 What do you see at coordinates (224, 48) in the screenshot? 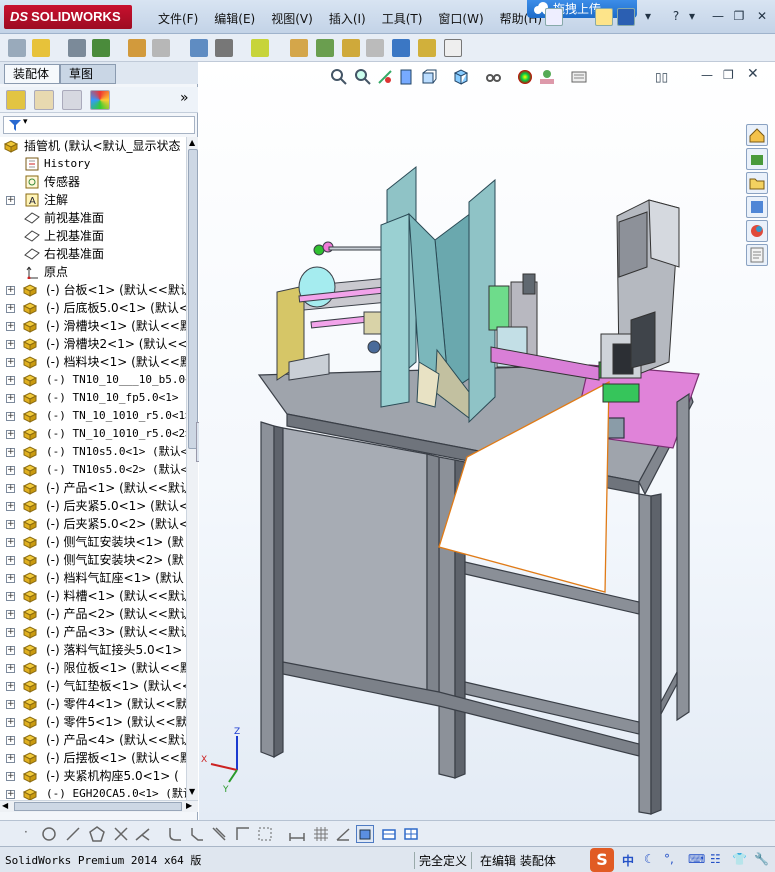
I see `assembly-features-icon` at bounding box center [224, 48].